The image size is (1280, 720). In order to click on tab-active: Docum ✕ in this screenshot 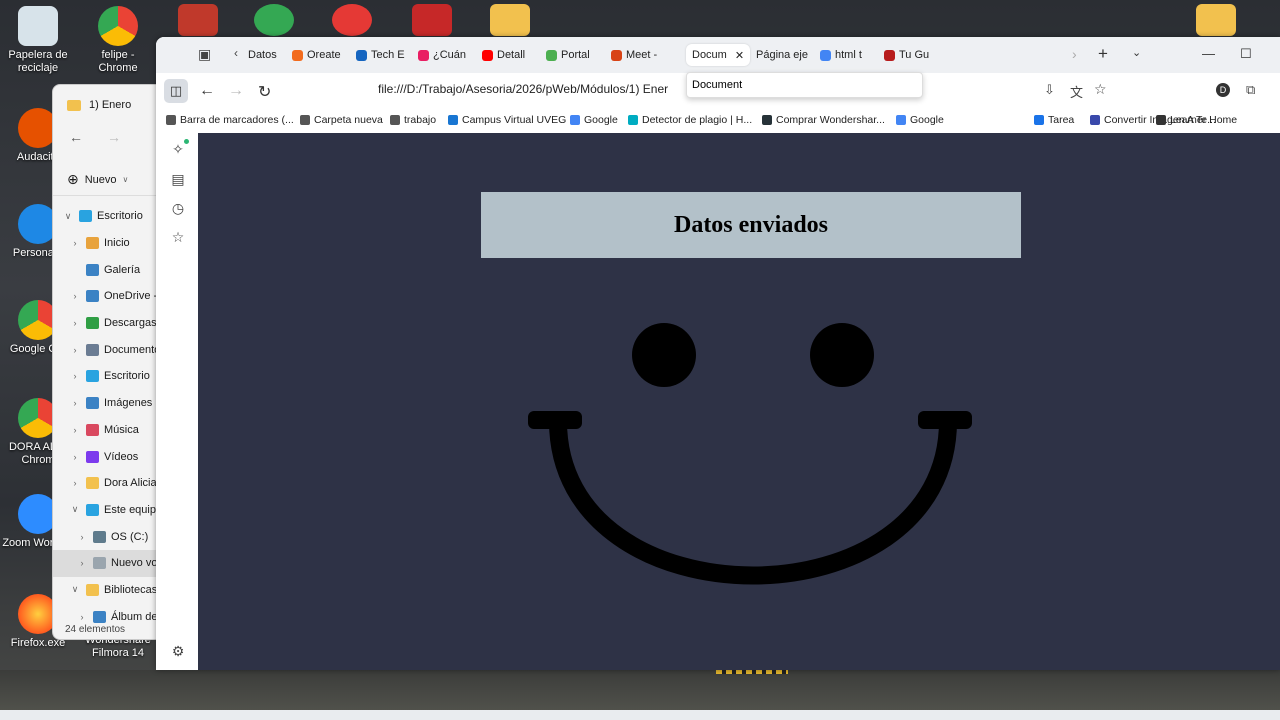, I will do `click(718, 55)`.